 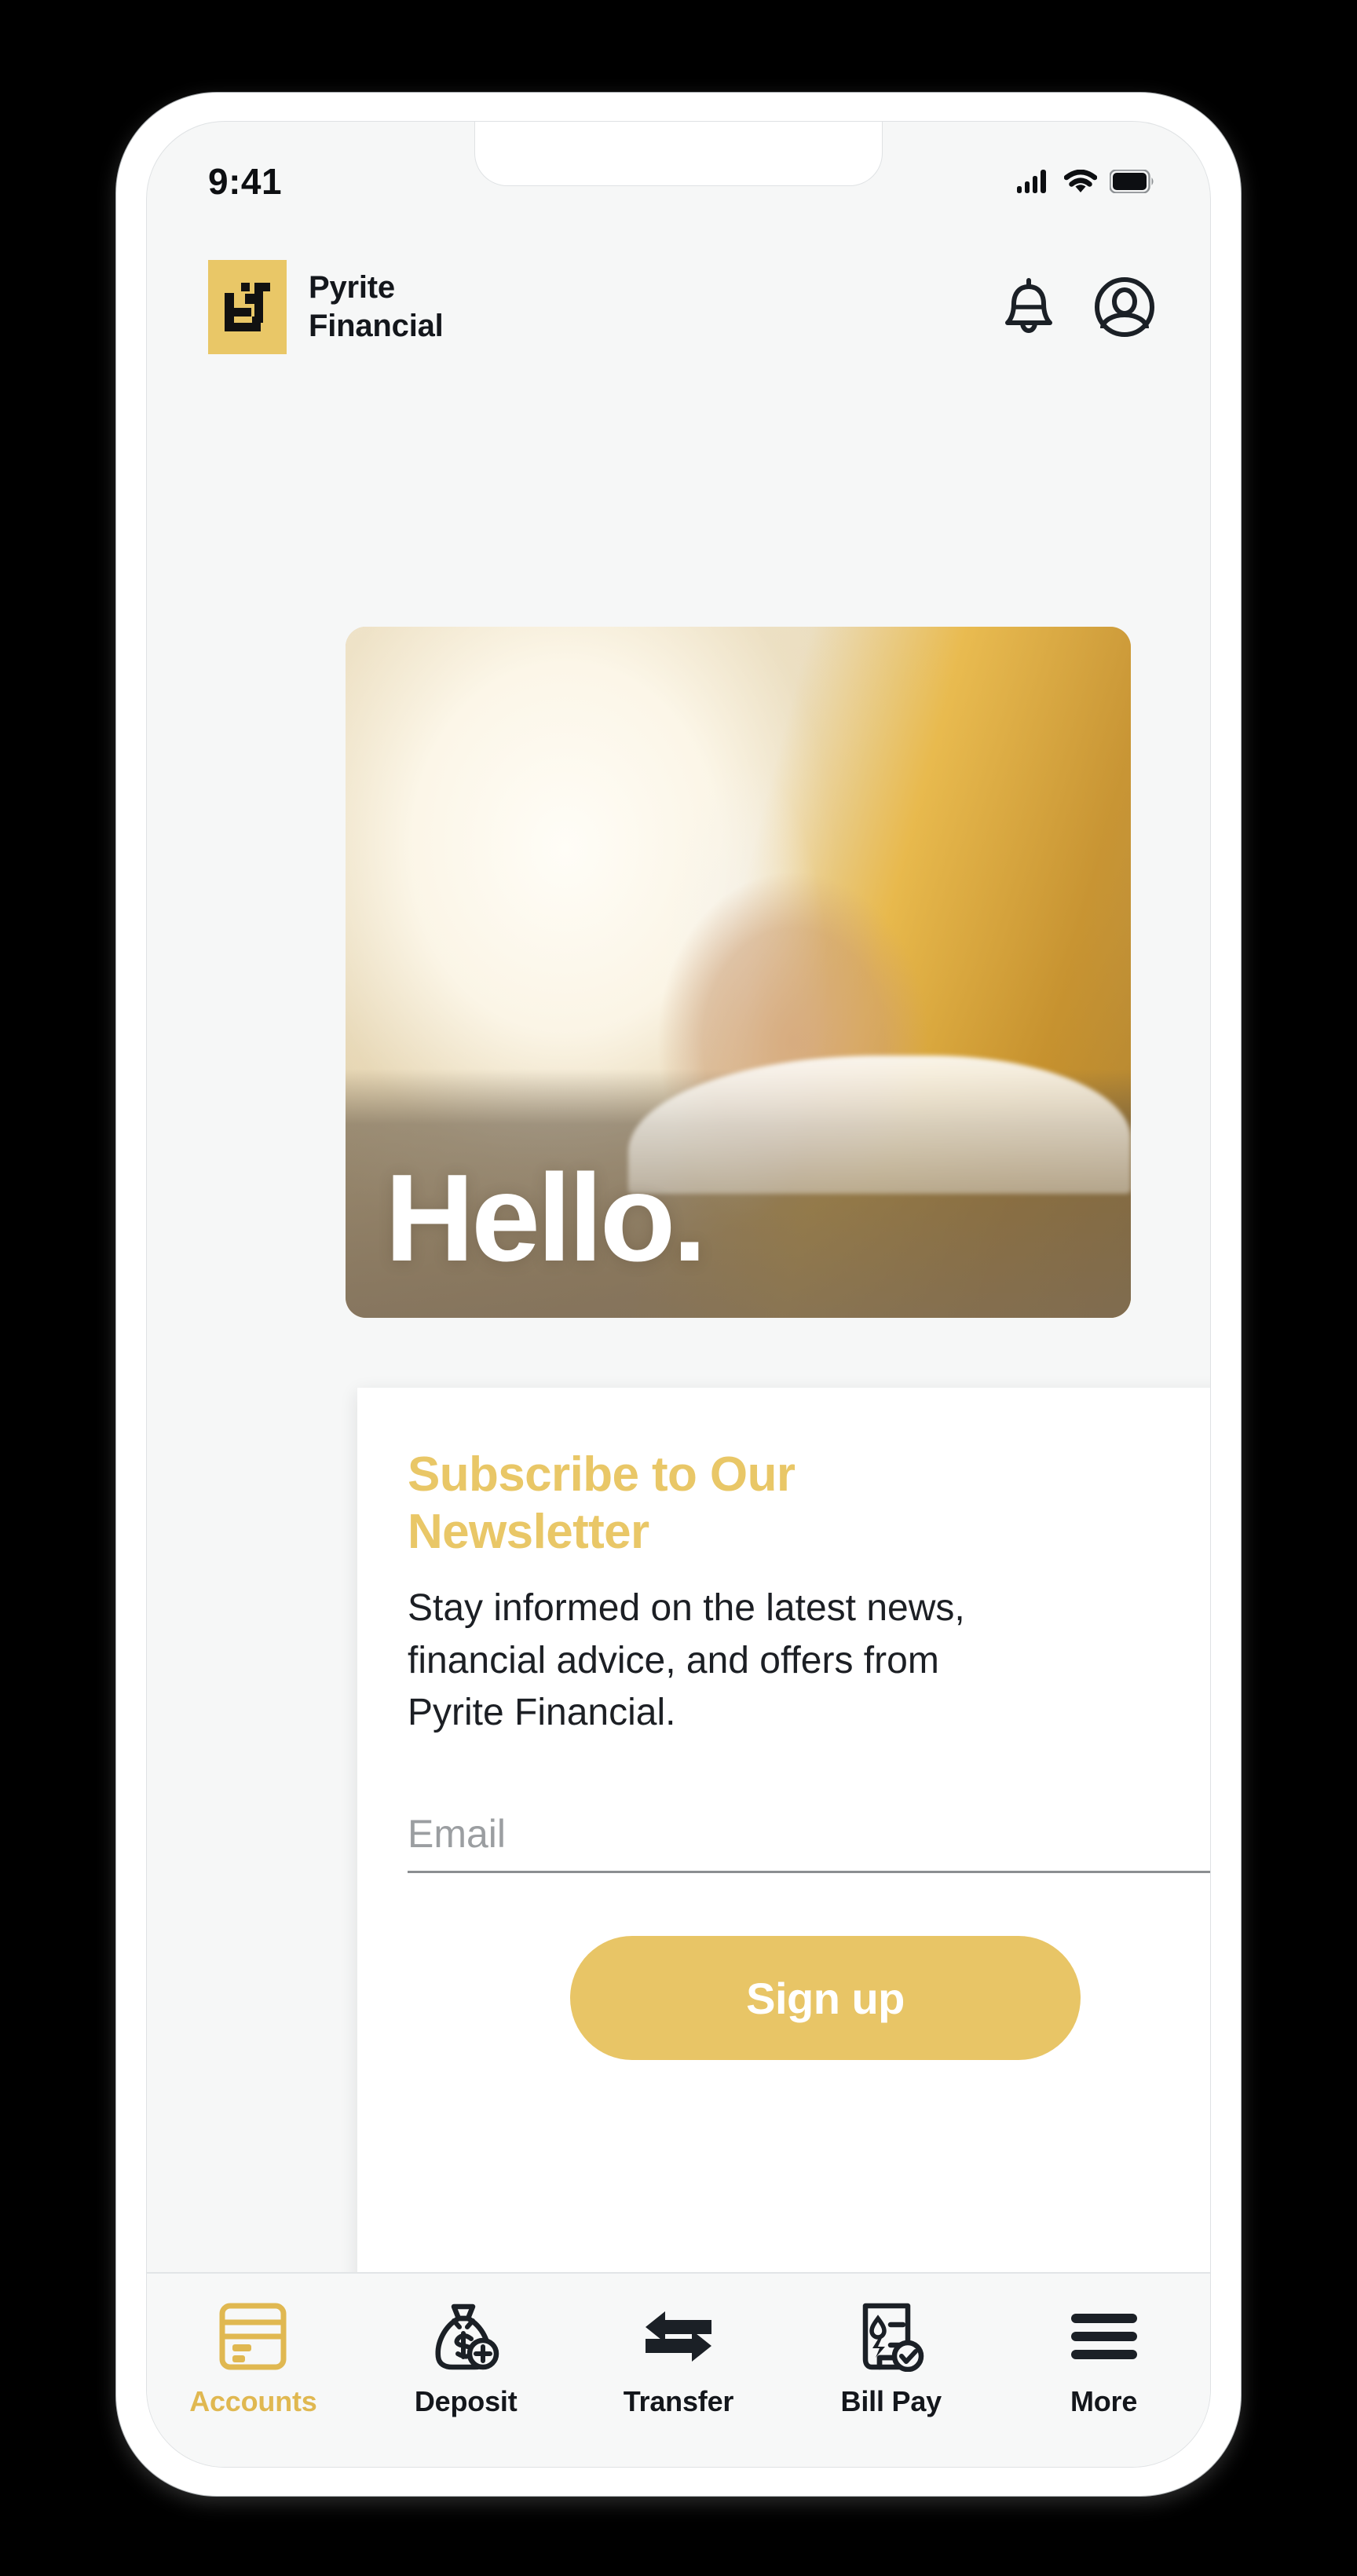 I want to click on brand: Pyrite Financial, so click(x=326, y=307).